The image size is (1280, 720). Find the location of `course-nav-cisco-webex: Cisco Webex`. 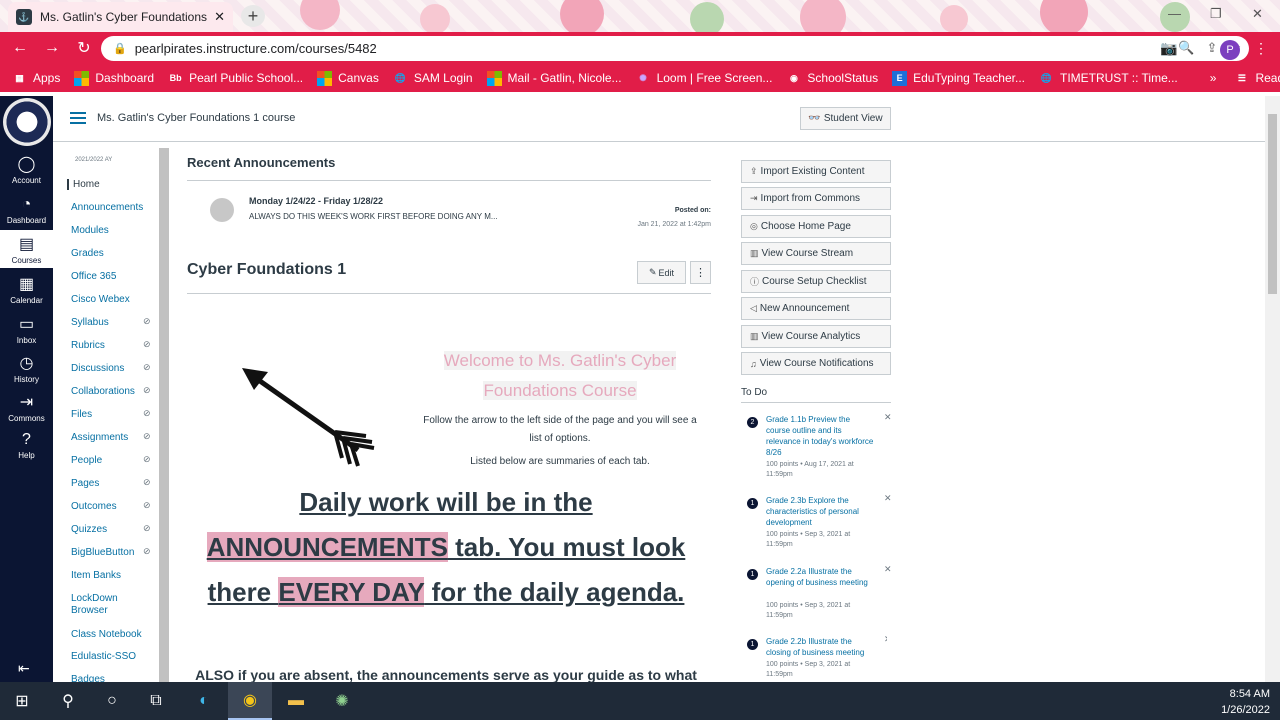

course-nav-cisco-webex: Cisco Webex is located at coordinates (100, 299).